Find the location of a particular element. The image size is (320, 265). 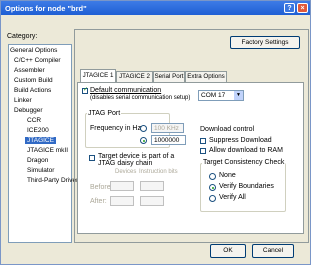

tree-item-jtagice-mkii: JTAGICE mkII is located at coordinates (47, 150).